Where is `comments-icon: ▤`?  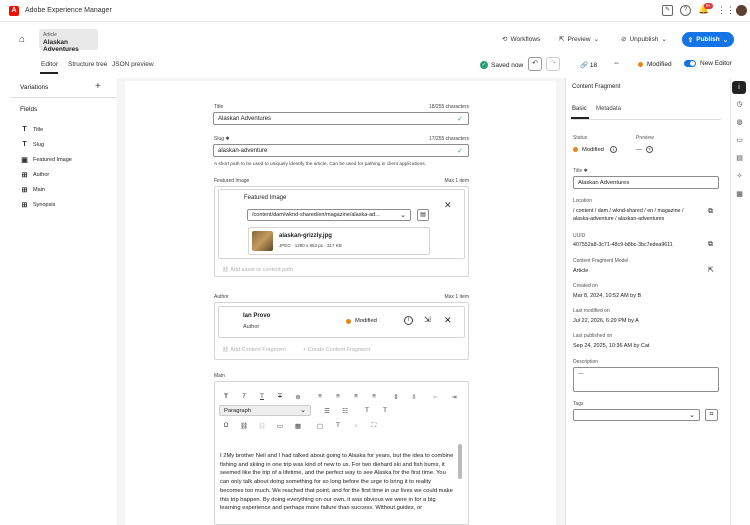
comments-icon: ▤ is located at coordinates (739, 158).